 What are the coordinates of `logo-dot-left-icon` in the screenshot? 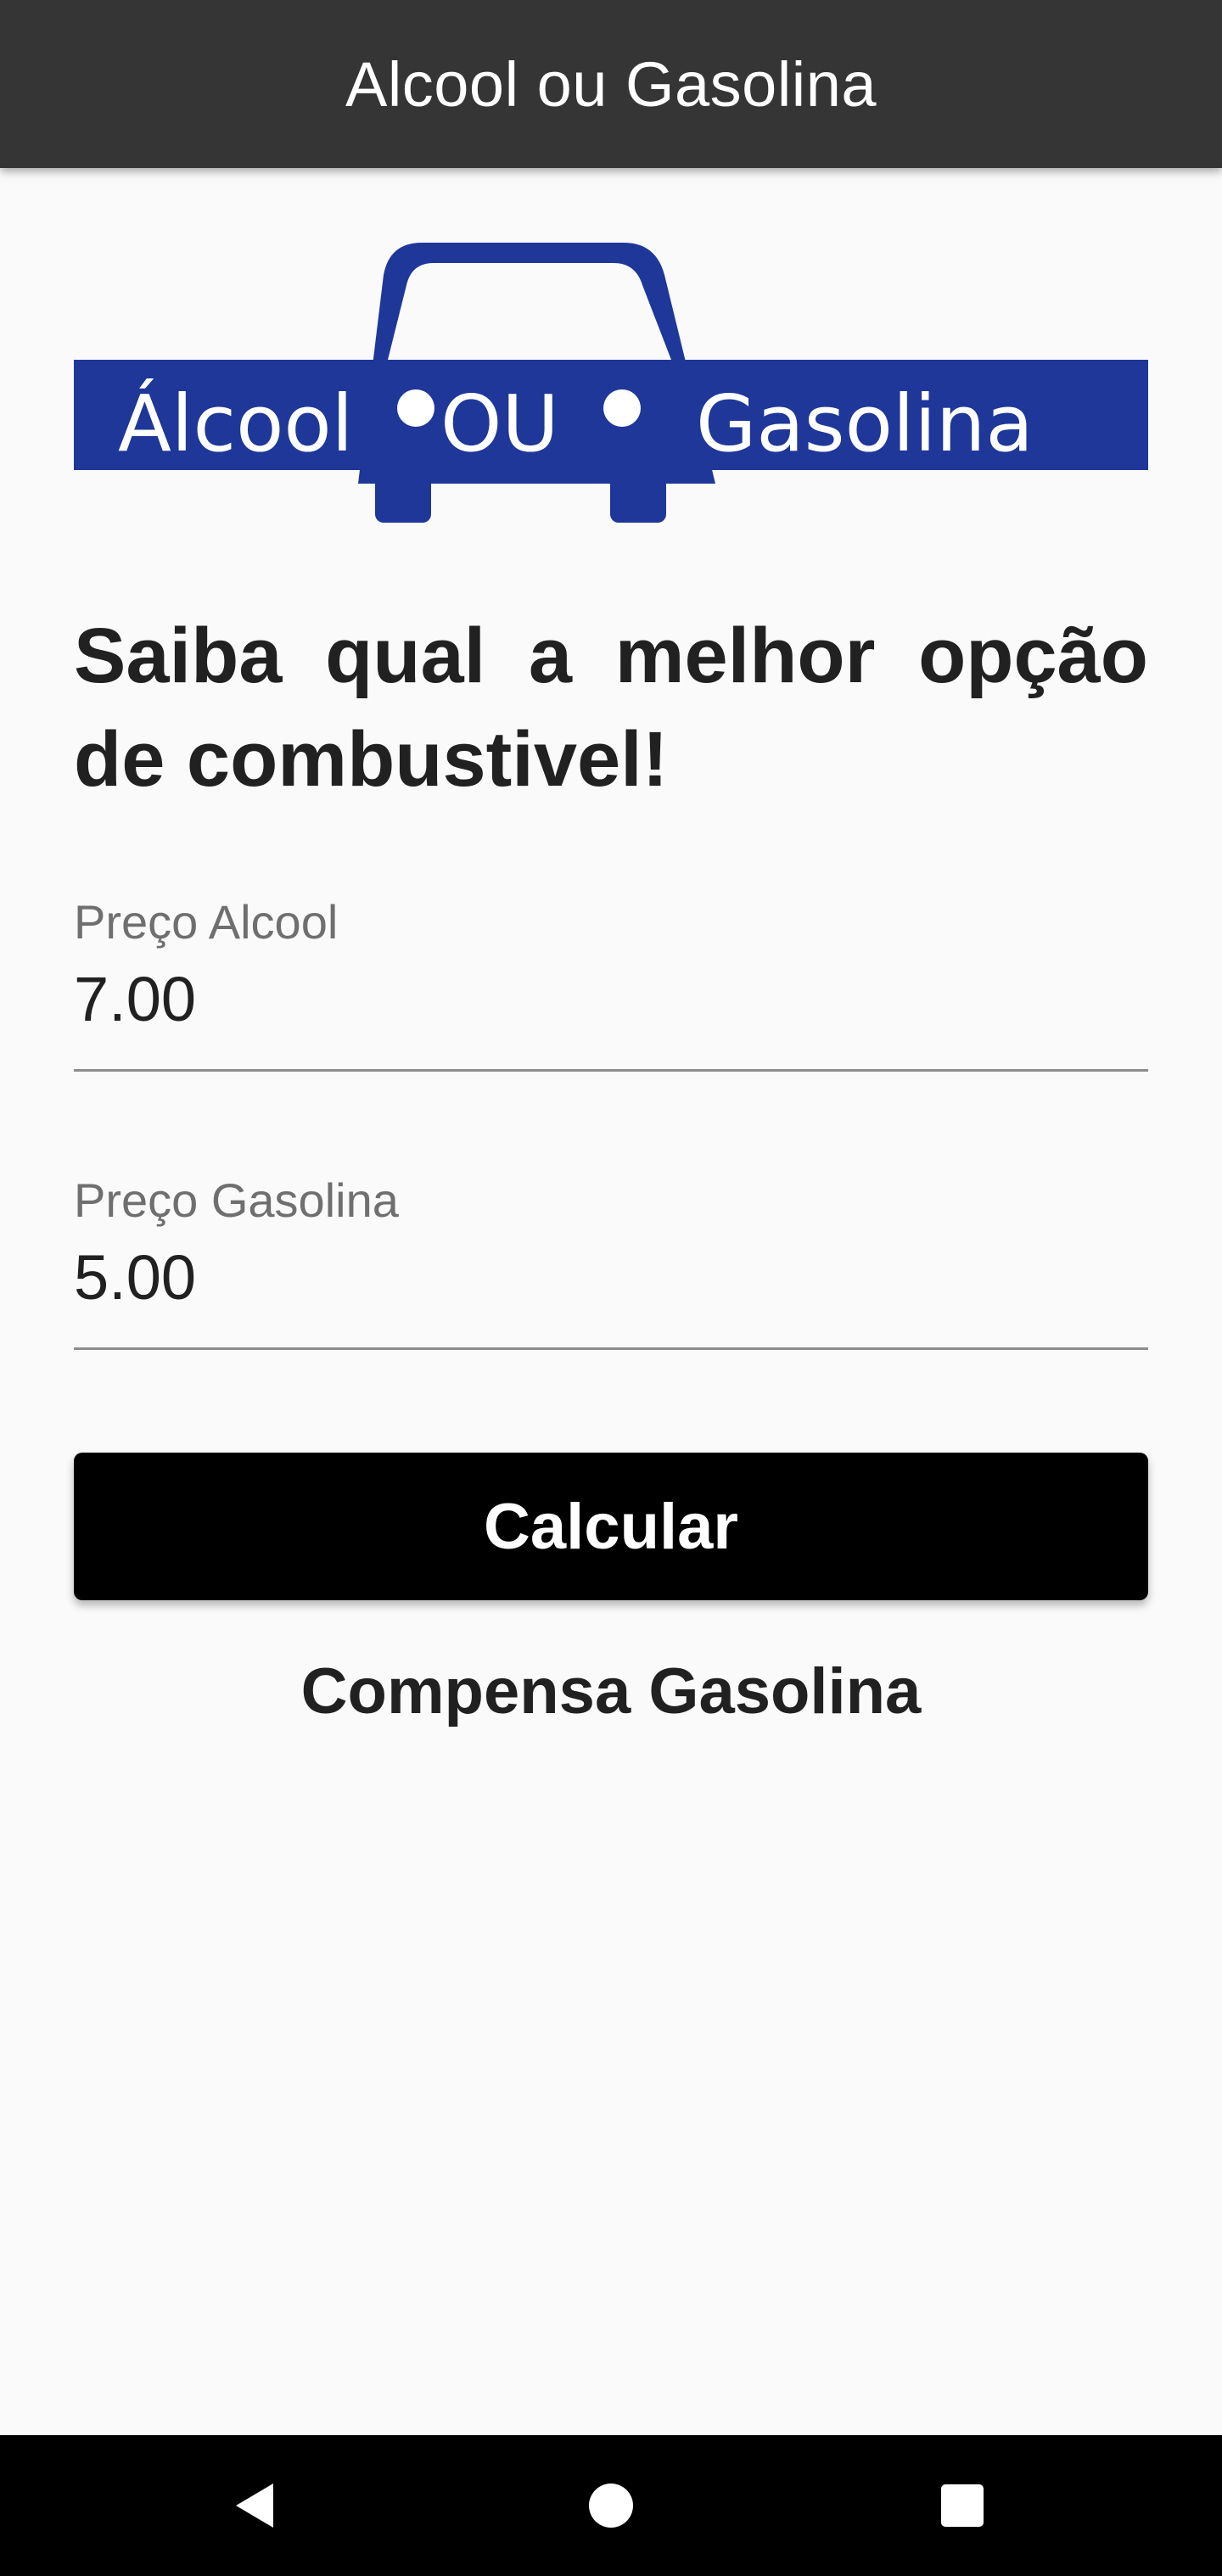 It's located at (415, 408).